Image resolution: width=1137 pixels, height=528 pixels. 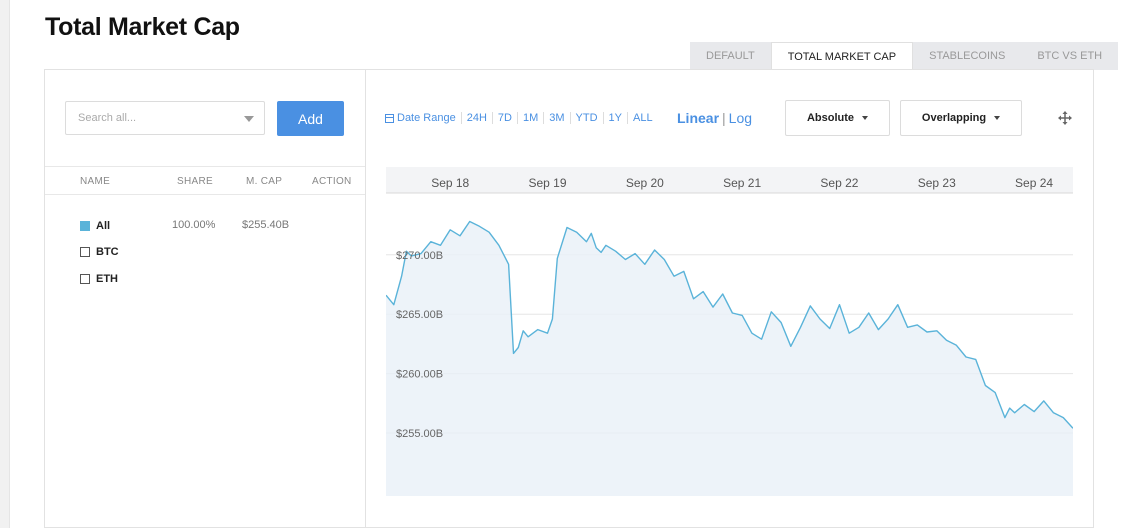 I want to click on range-1m: 1M, so click(x=529, y=118).